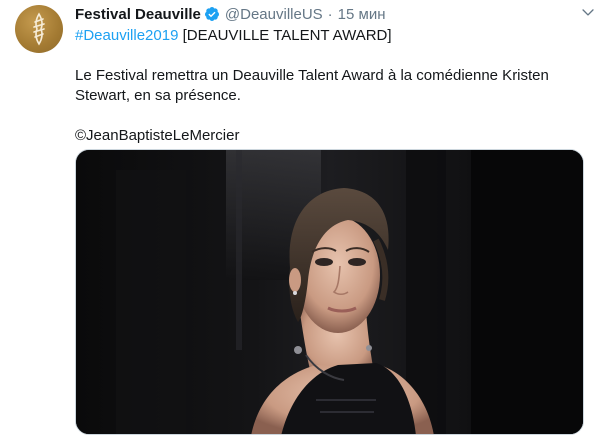  Describe the element at coordinates (274, 14) in the screenshot. I see `user-handle: @DeauvilleUS` at that location.